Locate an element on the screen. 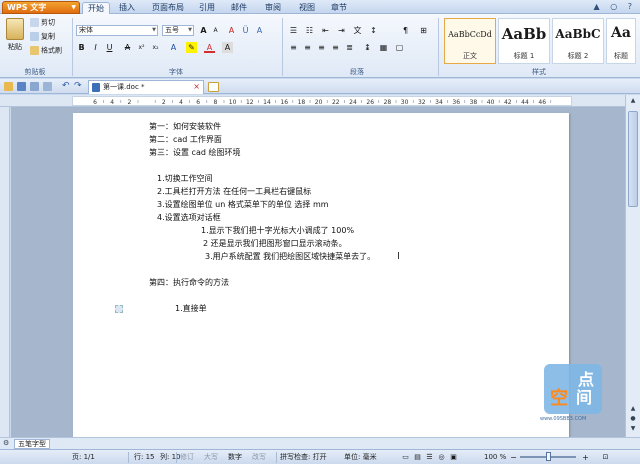 Image resolution: width=640 pixels, height=464 pixels. align-left-icon: ≡ is located at coordinates (293, 47).